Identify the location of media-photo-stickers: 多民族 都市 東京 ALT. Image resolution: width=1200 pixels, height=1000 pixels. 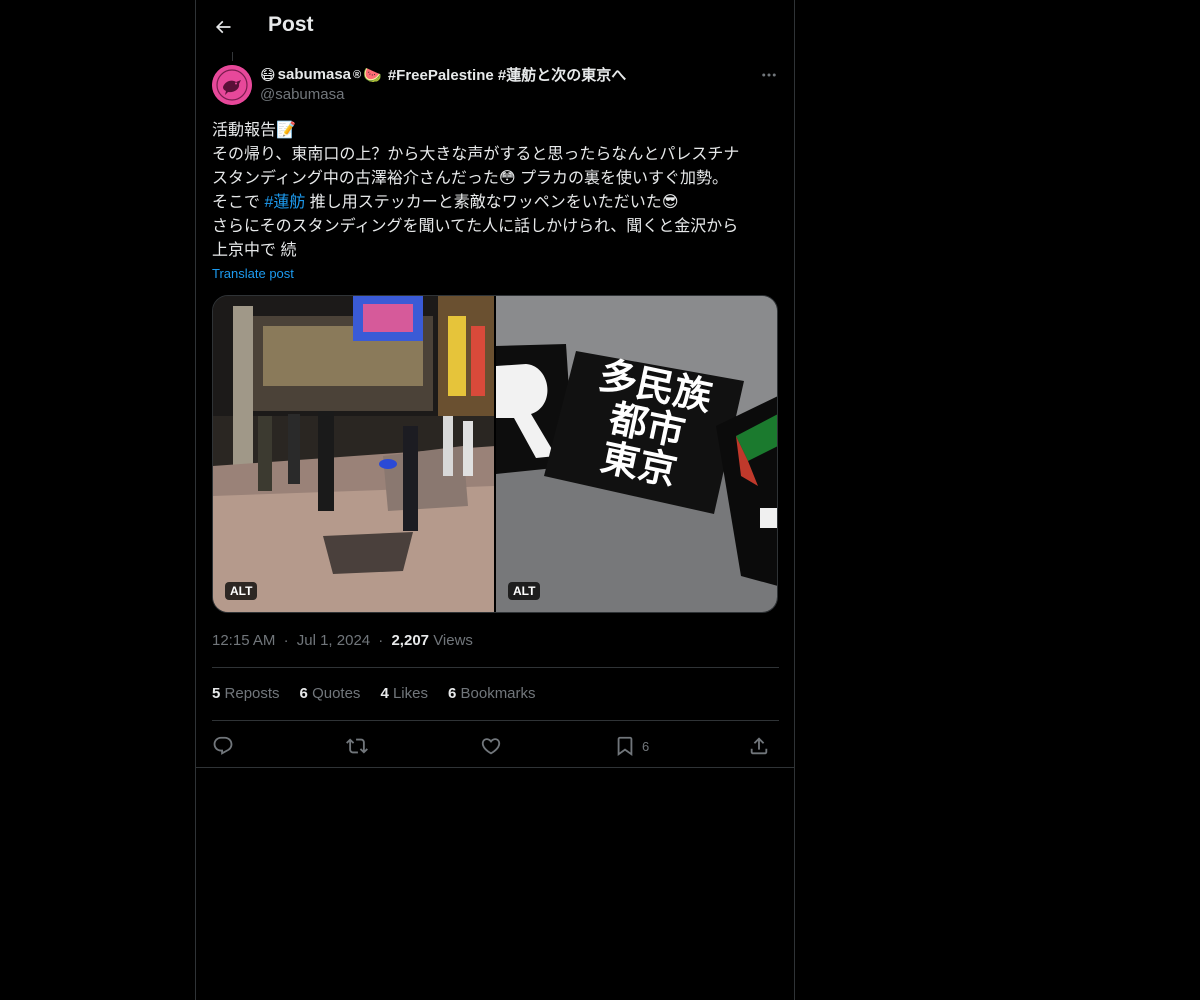
(636, 454).